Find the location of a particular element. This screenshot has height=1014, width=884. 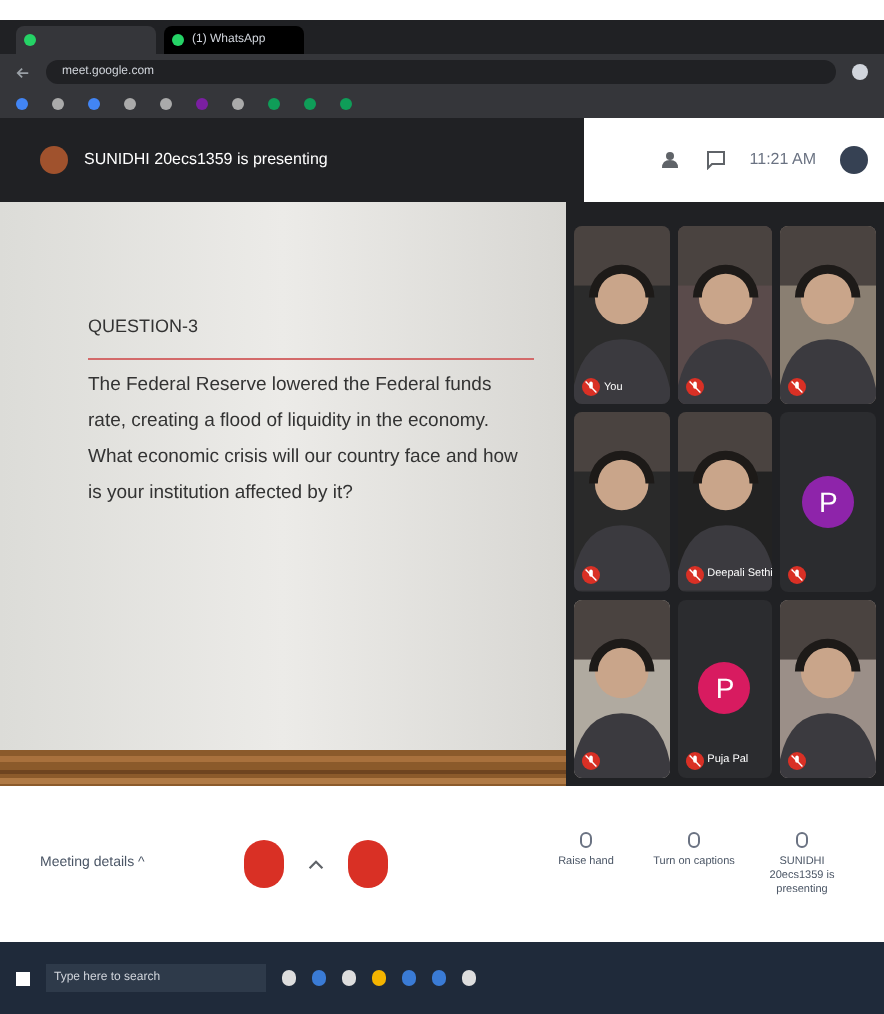

start-icon is located at coordinates (23, 978).